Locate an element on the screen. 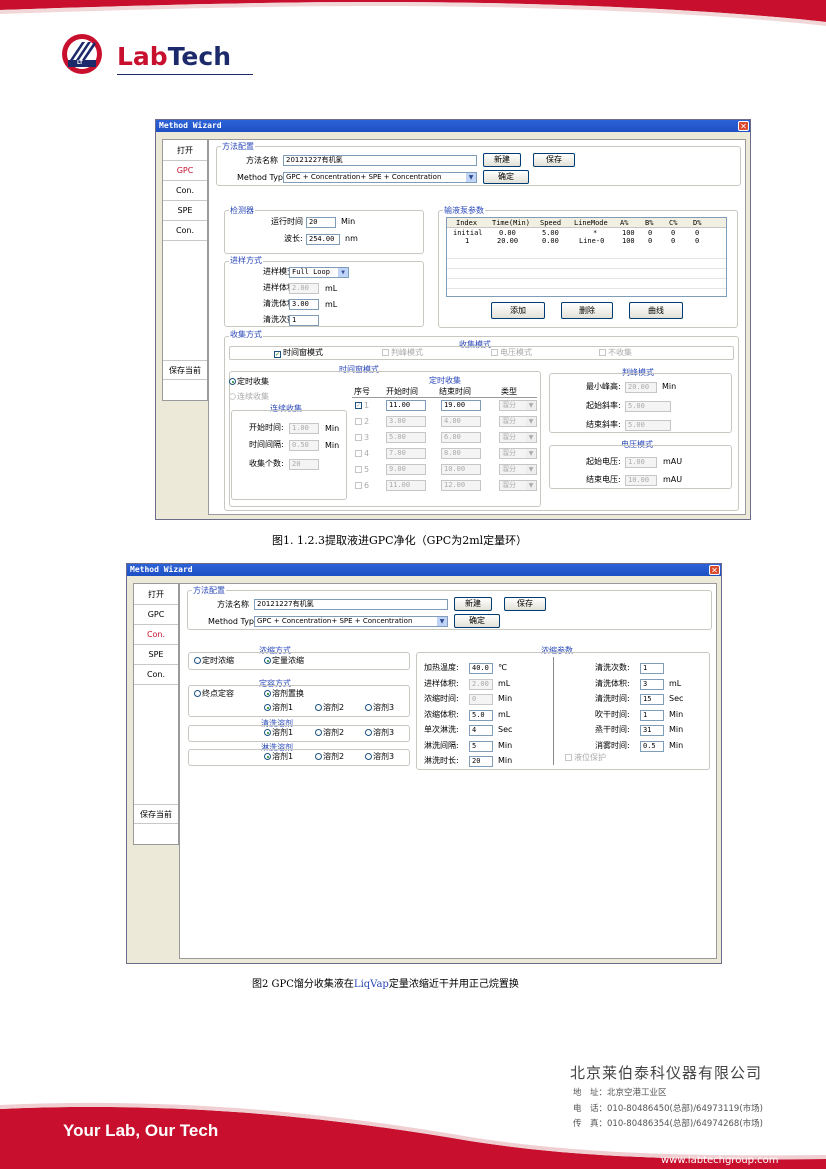  quant-conc-radio: 定量浓缩 is located at coordinates (284, 661).